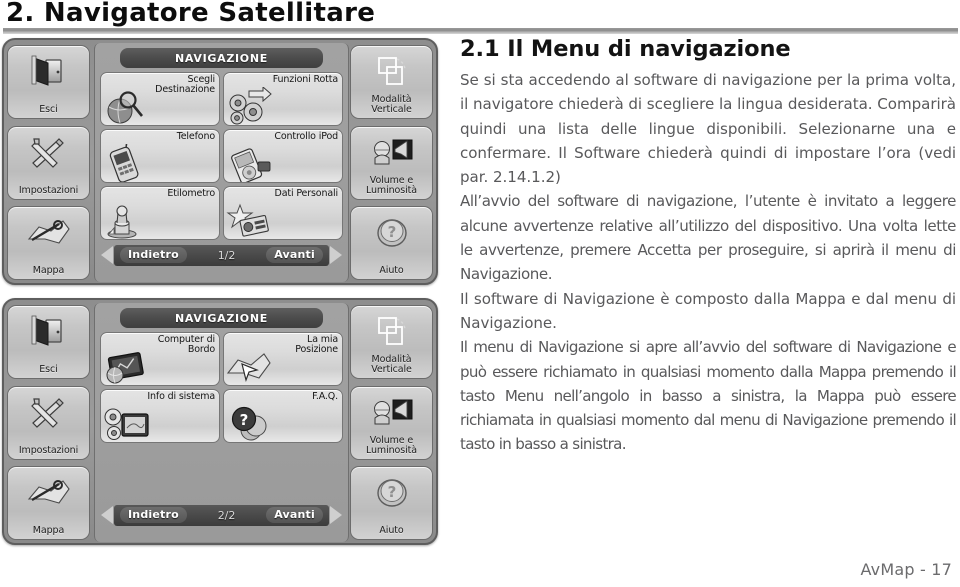 Image resolution: width=960 pixels, height=587 pixels. Describe the element at coordinates (251, 219) in the screenshot. I see `personal-data-icon` at that location.